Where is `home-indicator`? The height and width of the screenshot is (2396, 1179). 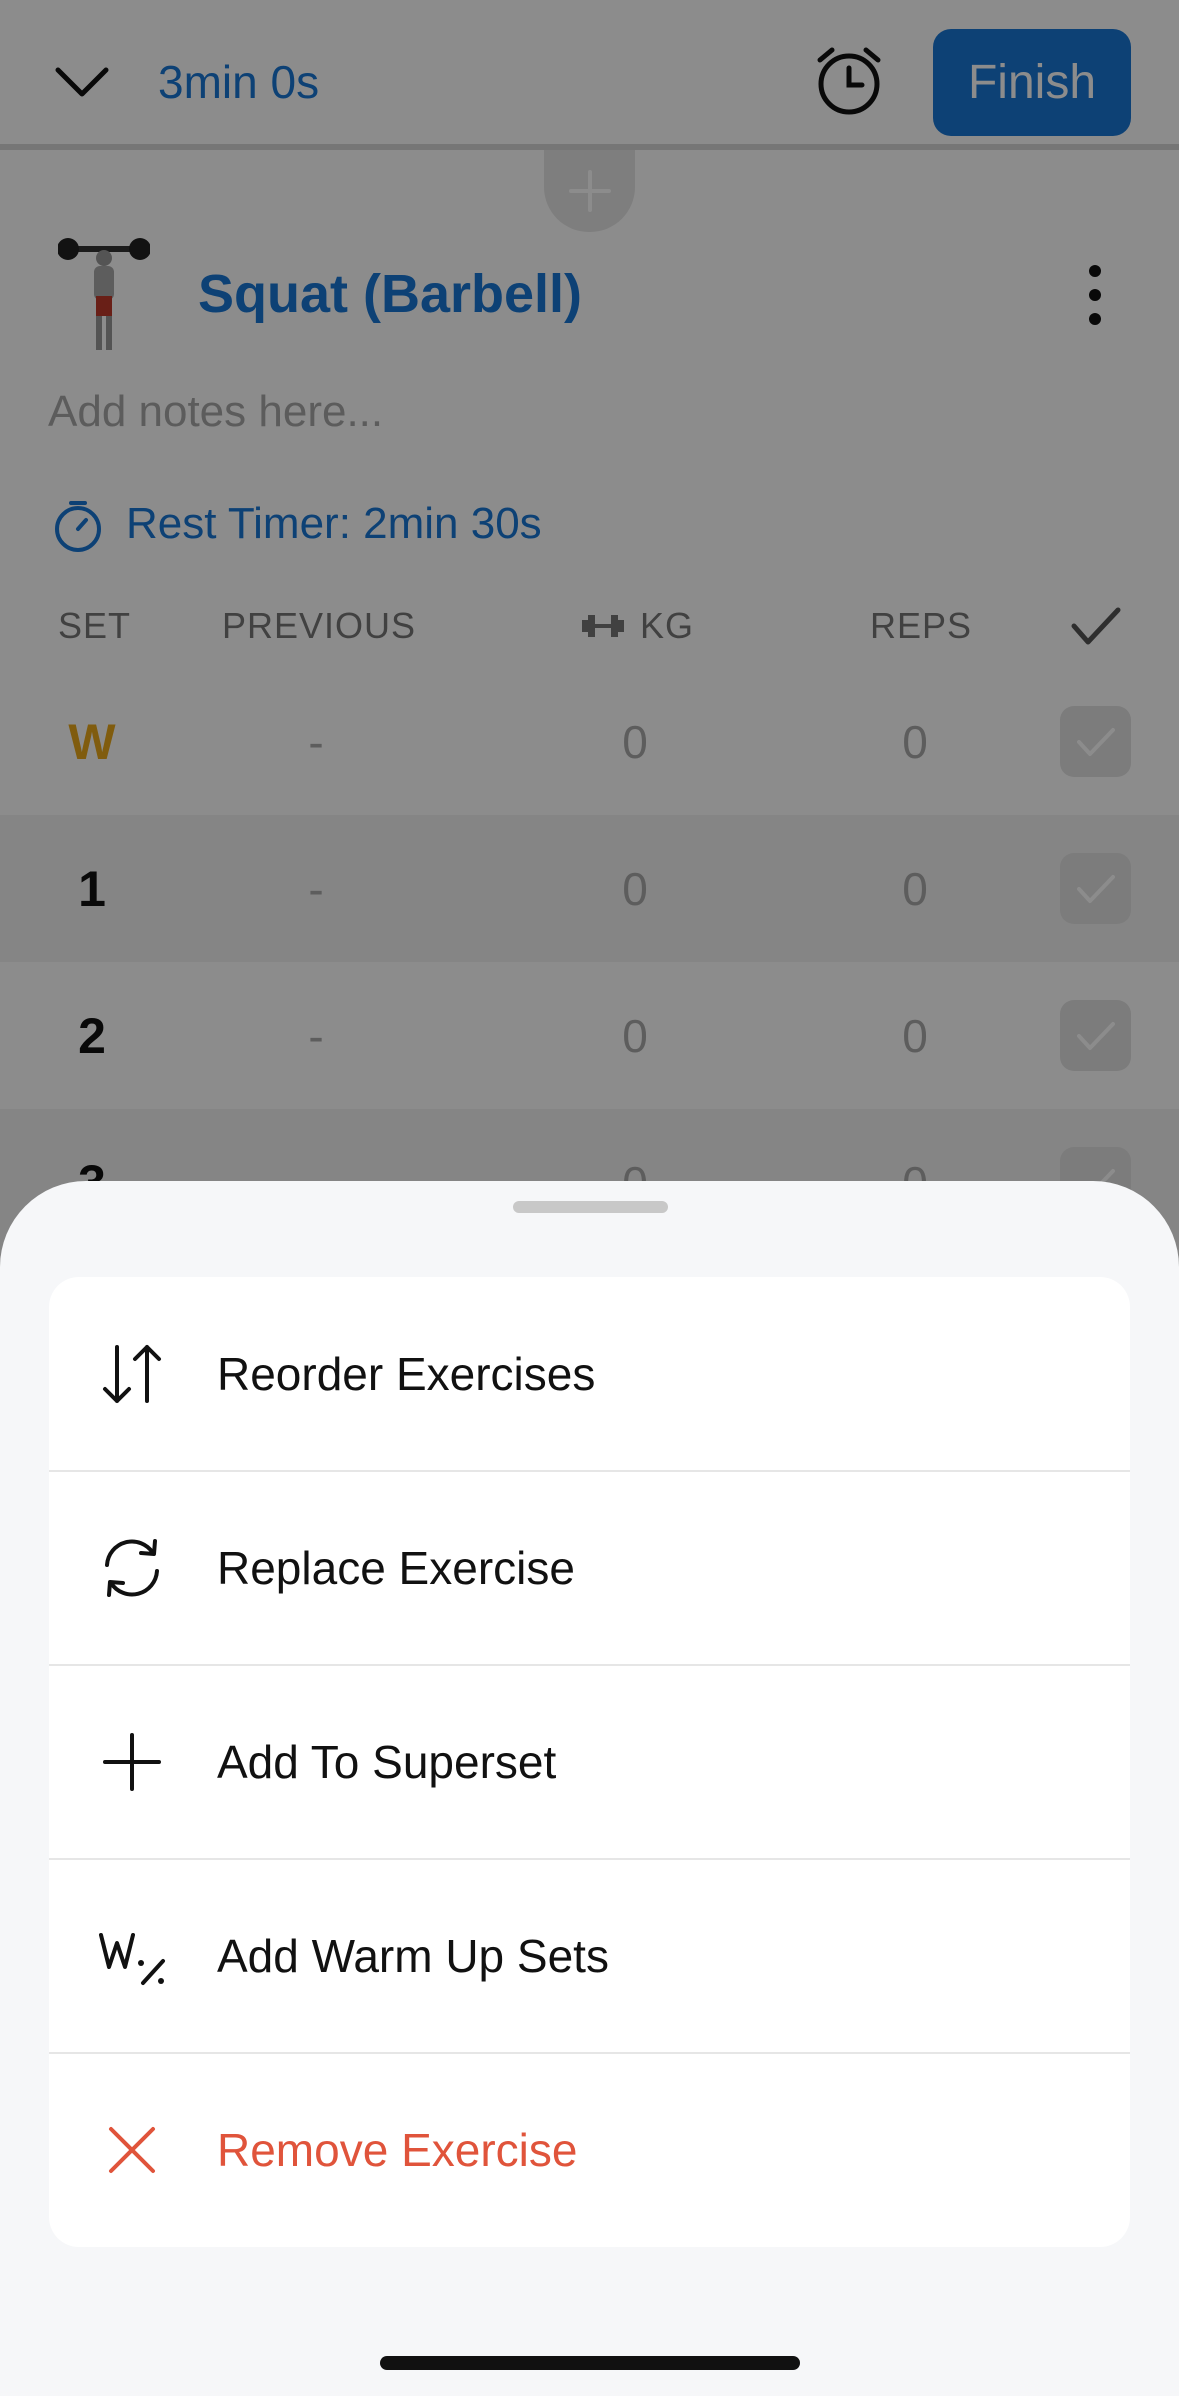
home-indicator is located at coordinates (590, 2363).